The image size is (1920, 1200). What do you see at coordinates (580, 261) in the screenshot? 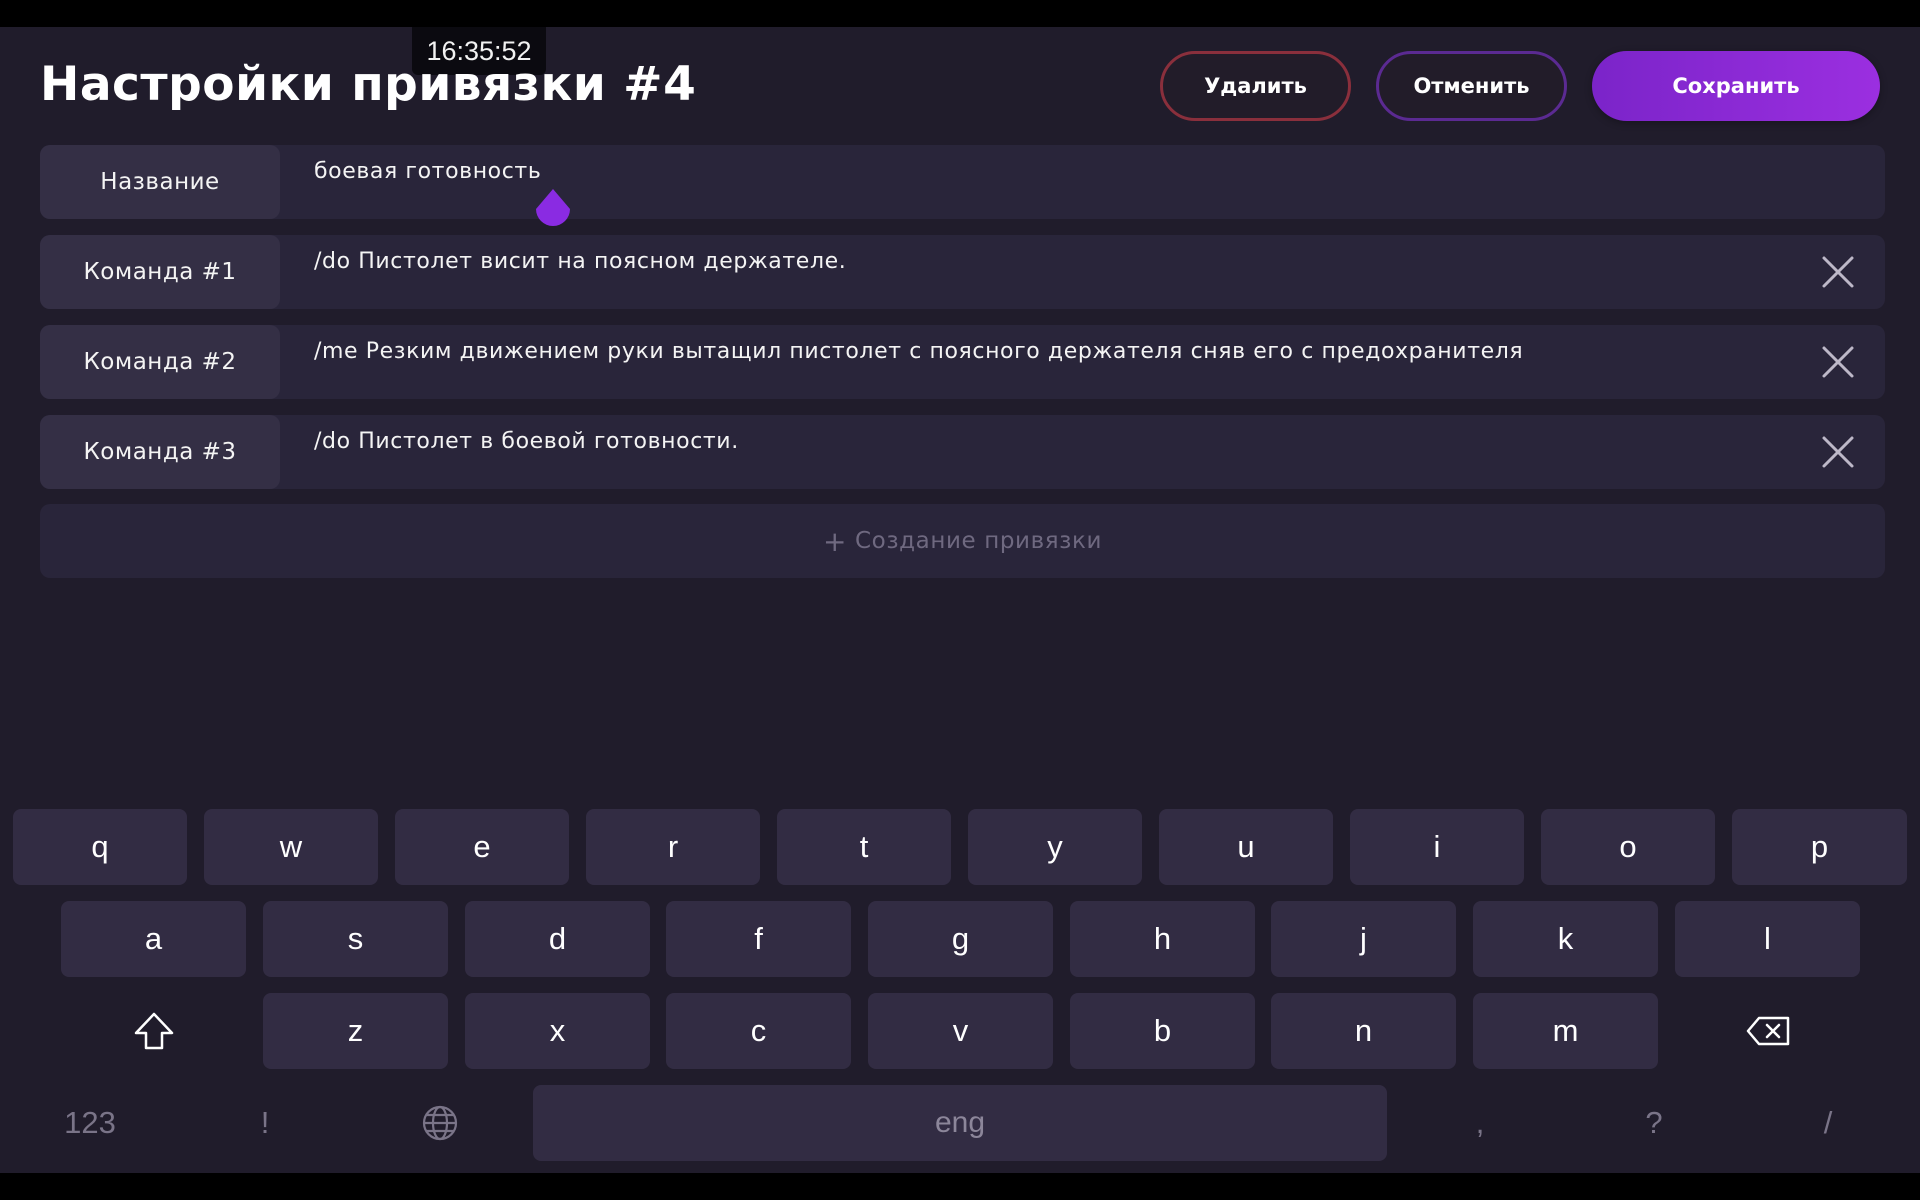
I see `command-input-1: /do Пистолет висит на поясном держателе.` at bounding box center [580, 261].